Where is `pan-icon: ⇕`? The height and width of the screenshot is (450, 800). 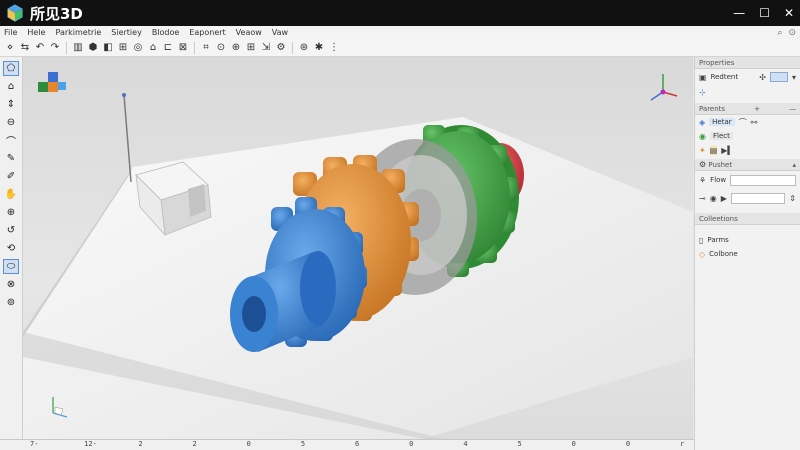
pan-icon: ⇕ is located at coordinates (11, 104).